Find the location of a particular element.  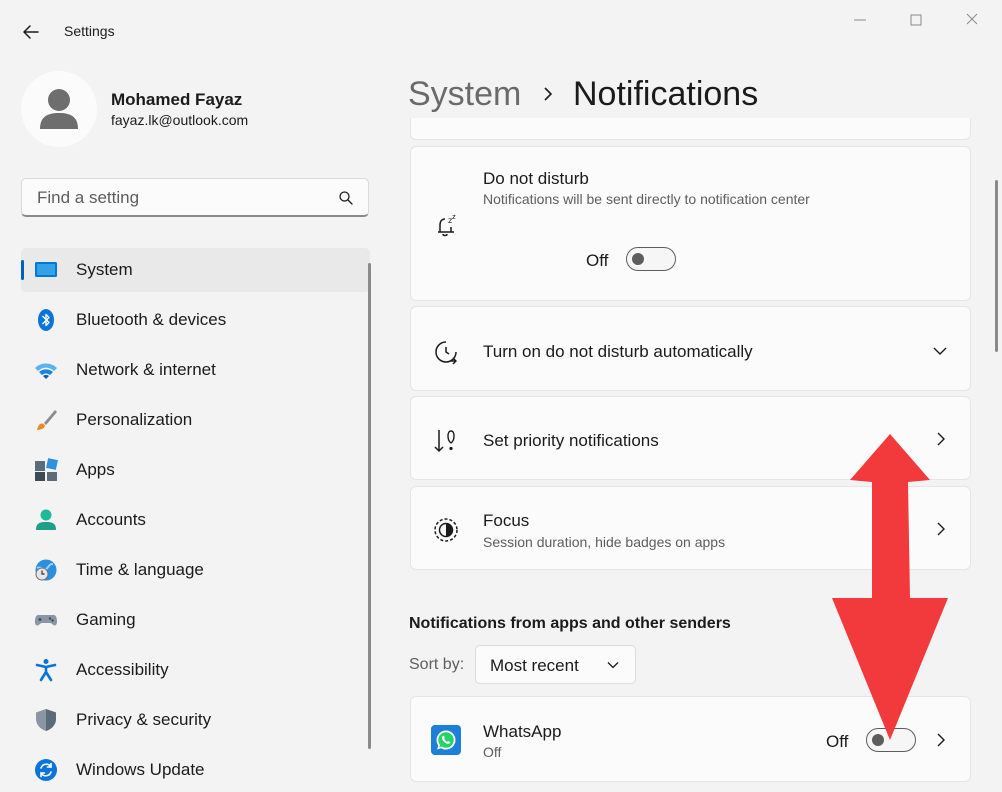

minimize-icon is located at coordinates (860, 20).